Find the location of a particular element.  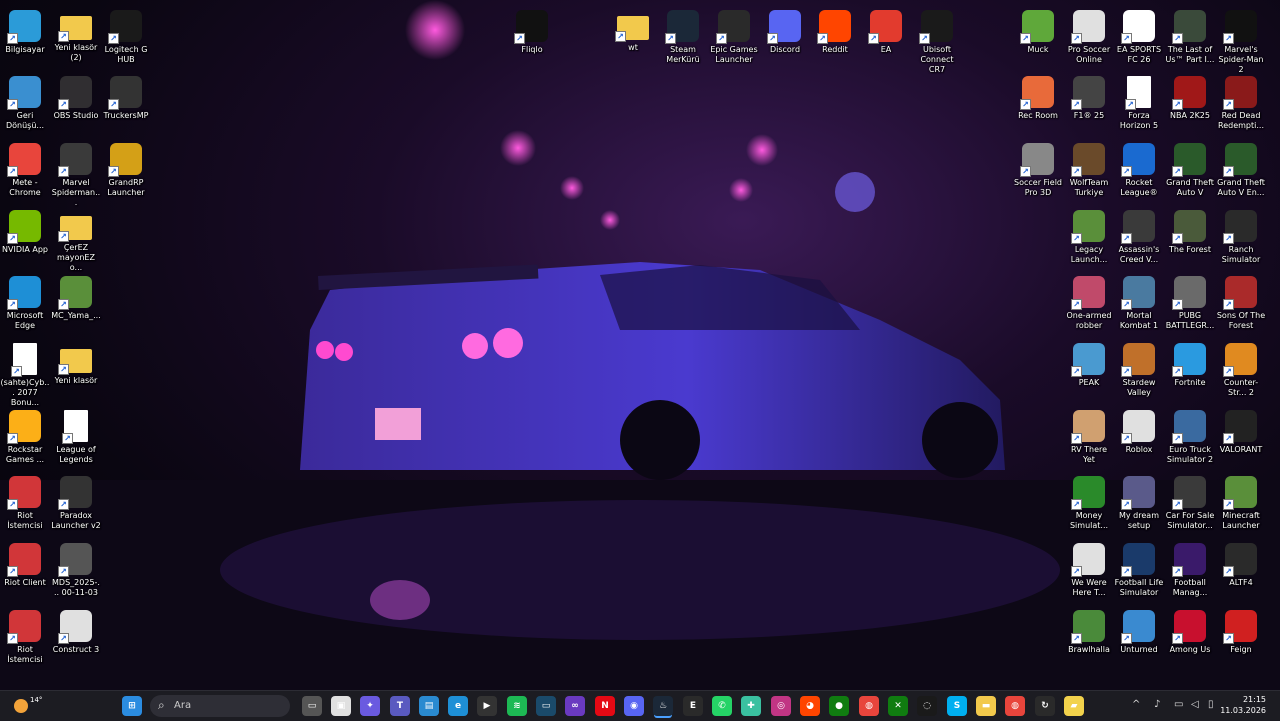

chevron-up-icon: ^ is located at coordinates (1136, 704).